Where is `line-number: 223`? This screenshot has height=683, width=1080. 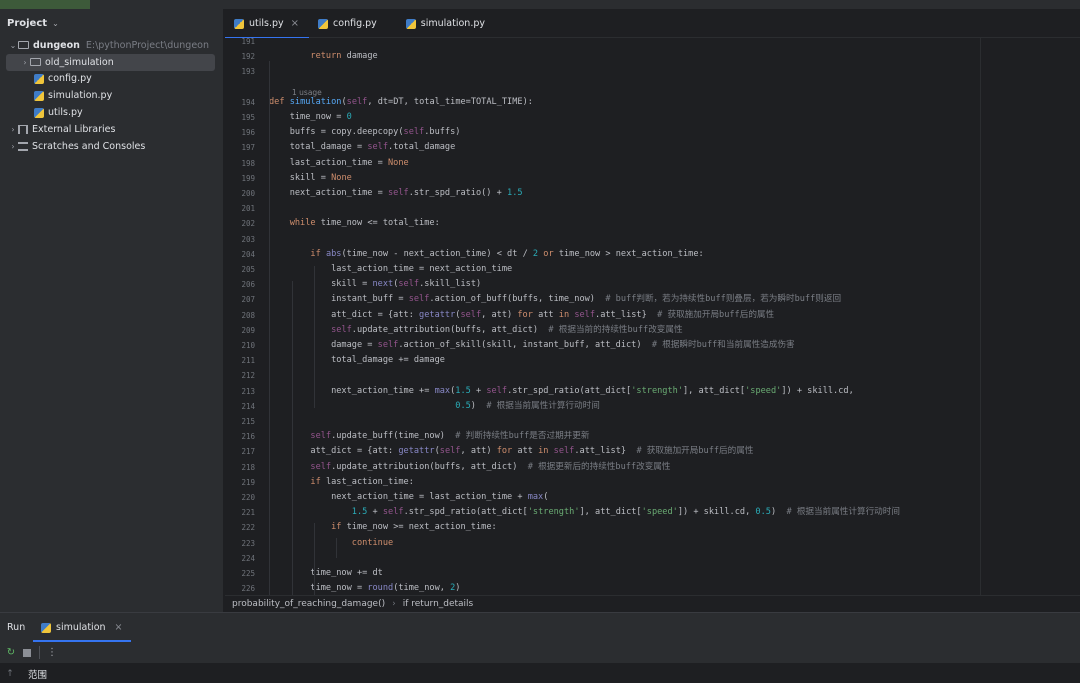 line-number: 223 is located at coordinates (248, 543).